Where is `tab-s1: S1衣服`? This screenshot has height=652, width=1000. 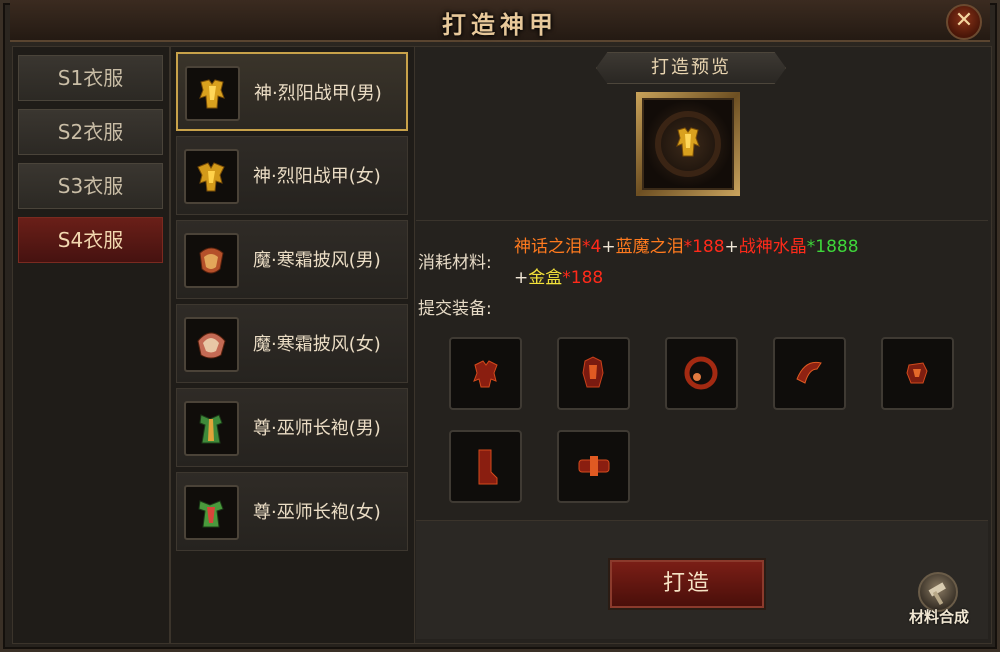 tab-s1: S1衣服 is located at coordinates (90, 78).